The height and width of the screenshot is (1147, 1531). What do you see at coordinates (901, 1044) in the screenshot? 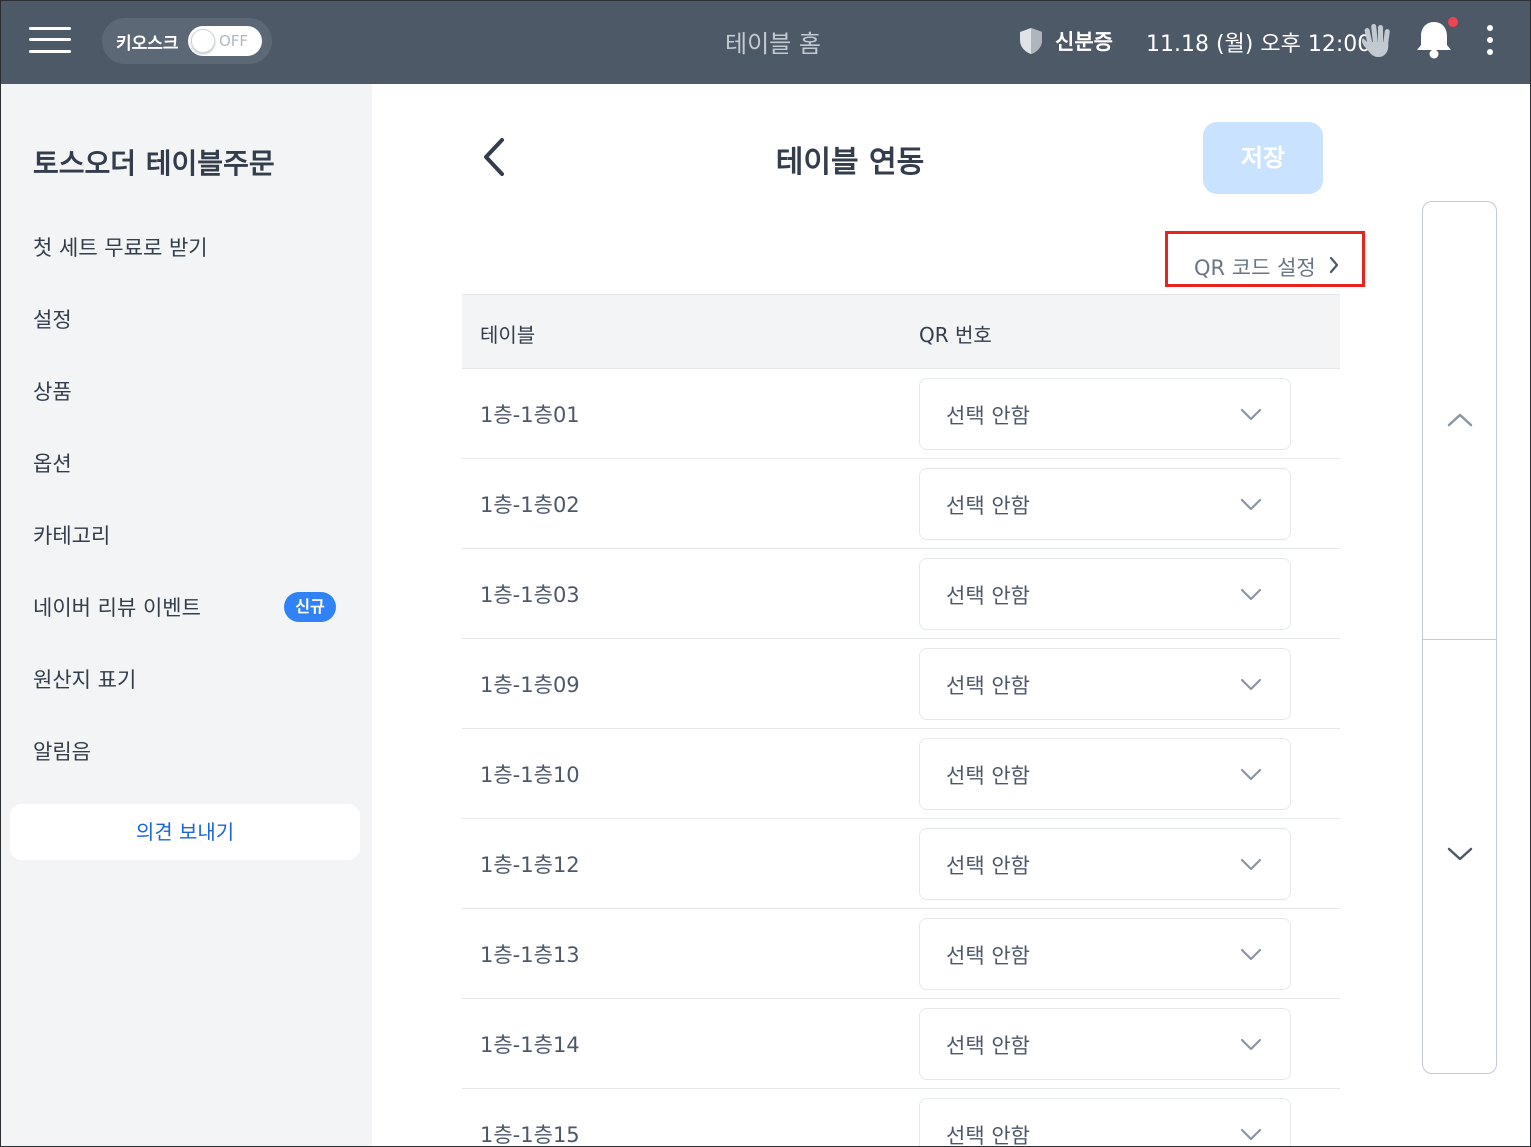
I see `table-row: 1층-1층14 선택 안함` at bounding box center [901, 1044].